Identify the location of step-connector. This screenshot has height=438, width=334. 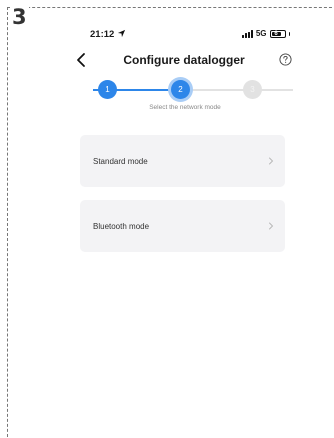
(238, 90).